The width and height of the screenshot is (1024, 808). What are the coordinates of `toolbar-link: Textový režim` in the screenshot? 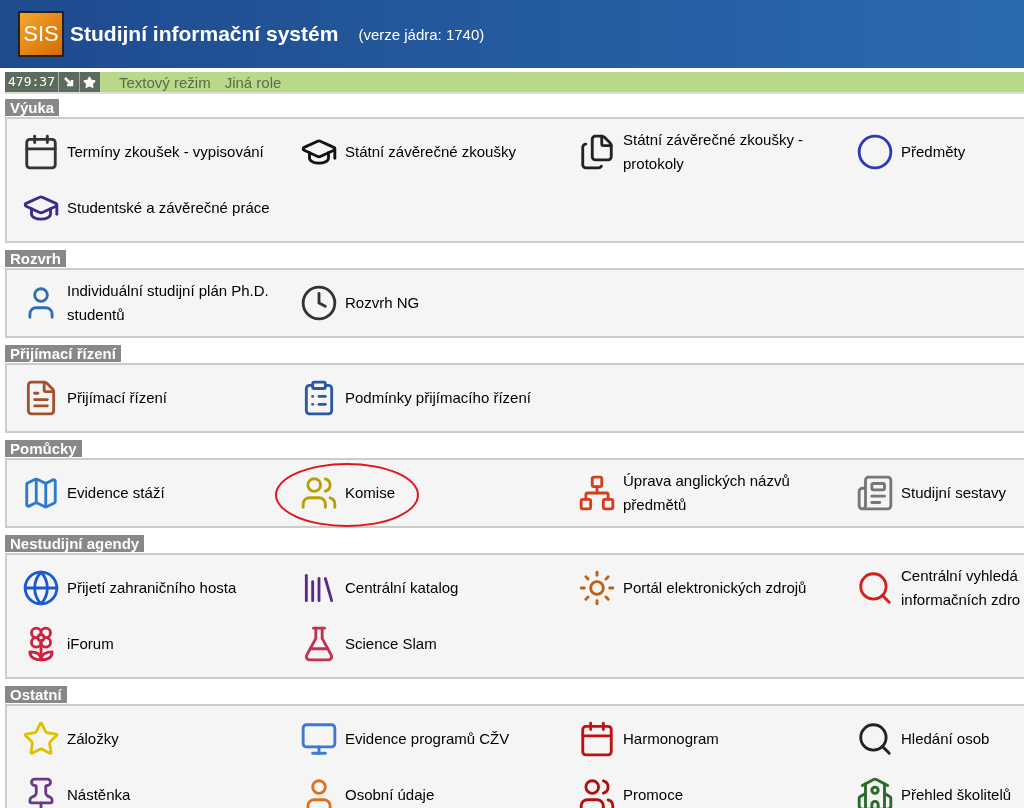 It's located at (164, 82).